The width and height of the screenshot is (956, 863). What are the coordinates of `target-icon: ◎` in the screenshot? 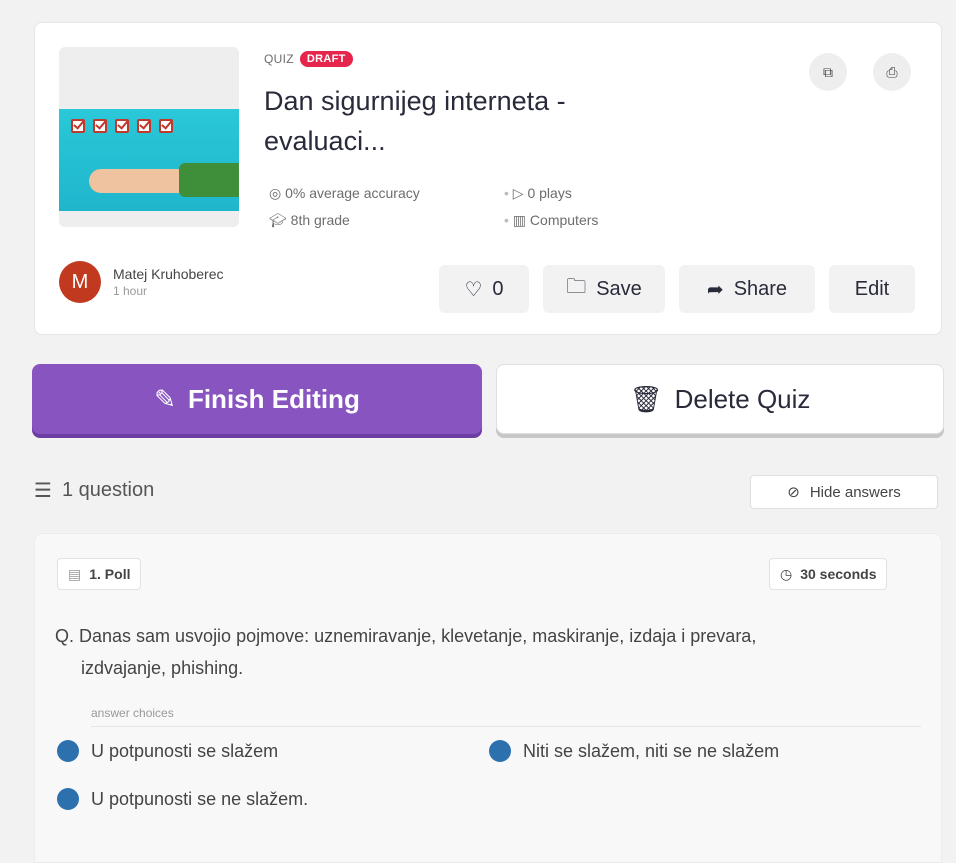 It's located at (275, 193).